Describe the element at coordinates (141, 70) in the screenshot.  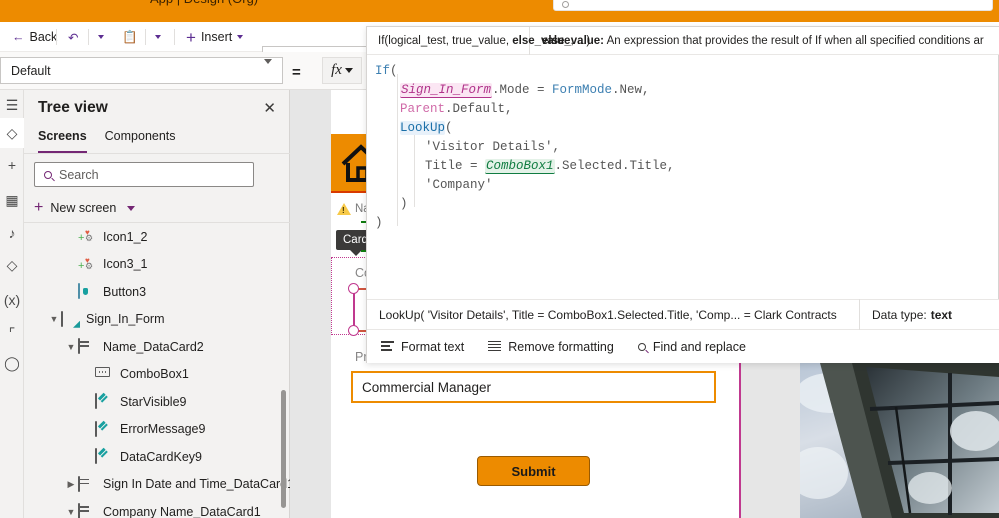
I see `property-dropdown: Default` at that location.